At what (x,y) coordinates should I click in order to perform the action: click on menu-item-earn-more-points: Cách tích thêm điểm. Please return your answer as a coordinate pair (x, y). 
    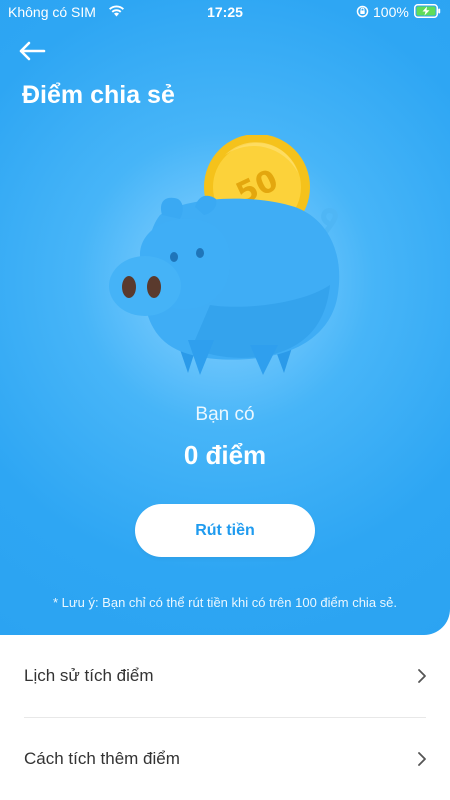
    Looking at the image, I should click on (225, 759).